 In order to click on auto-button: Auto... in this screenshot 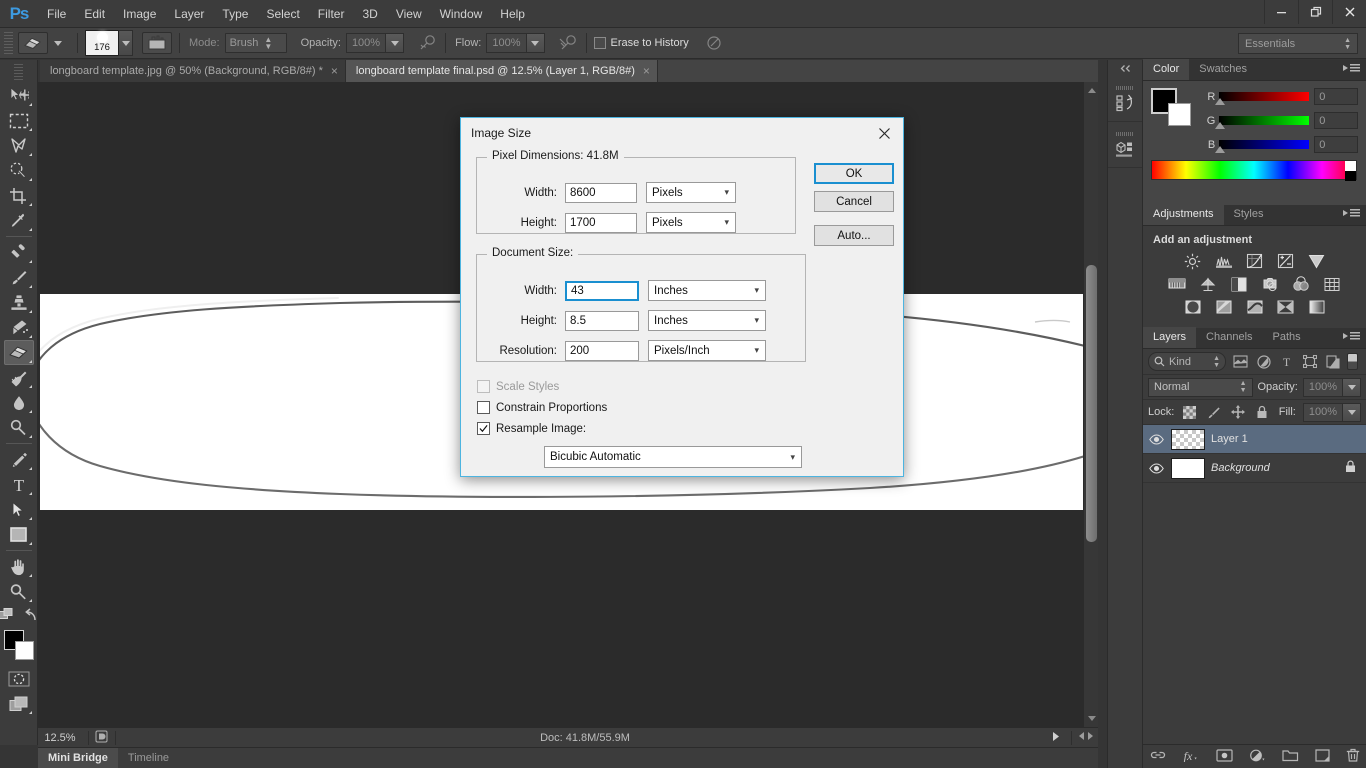, I will do `click(854, 235)`.